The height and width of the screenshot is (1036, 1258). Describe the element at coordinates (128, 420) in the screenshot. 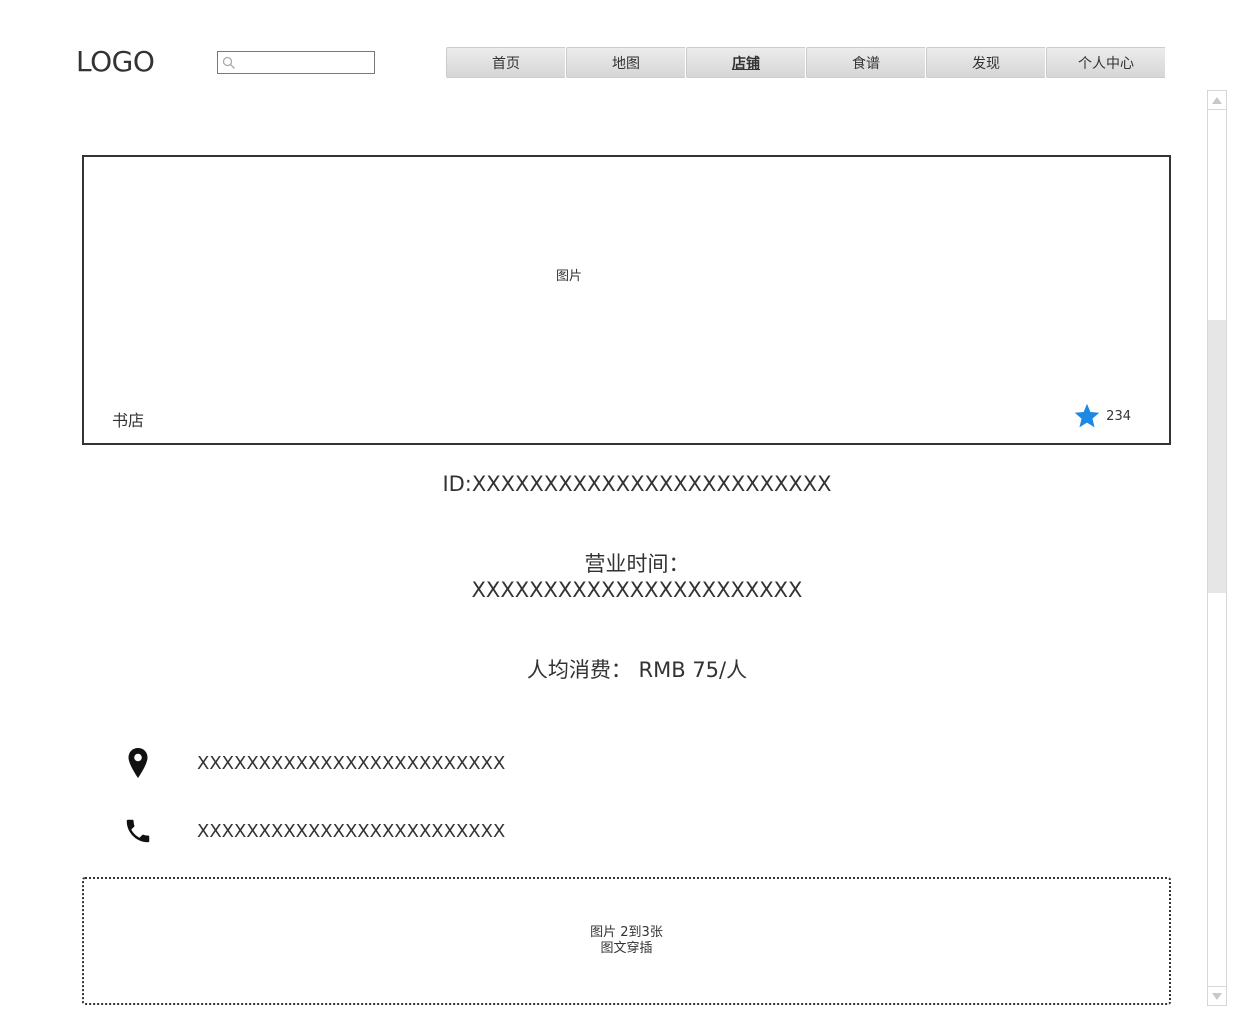

I see `shop-name: 书店` at that location.